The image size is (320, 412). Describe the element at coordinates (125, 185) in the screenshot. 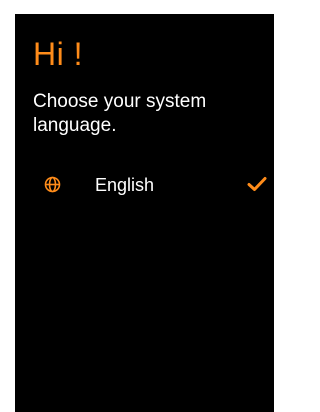

I see `language-label: English` at that location.